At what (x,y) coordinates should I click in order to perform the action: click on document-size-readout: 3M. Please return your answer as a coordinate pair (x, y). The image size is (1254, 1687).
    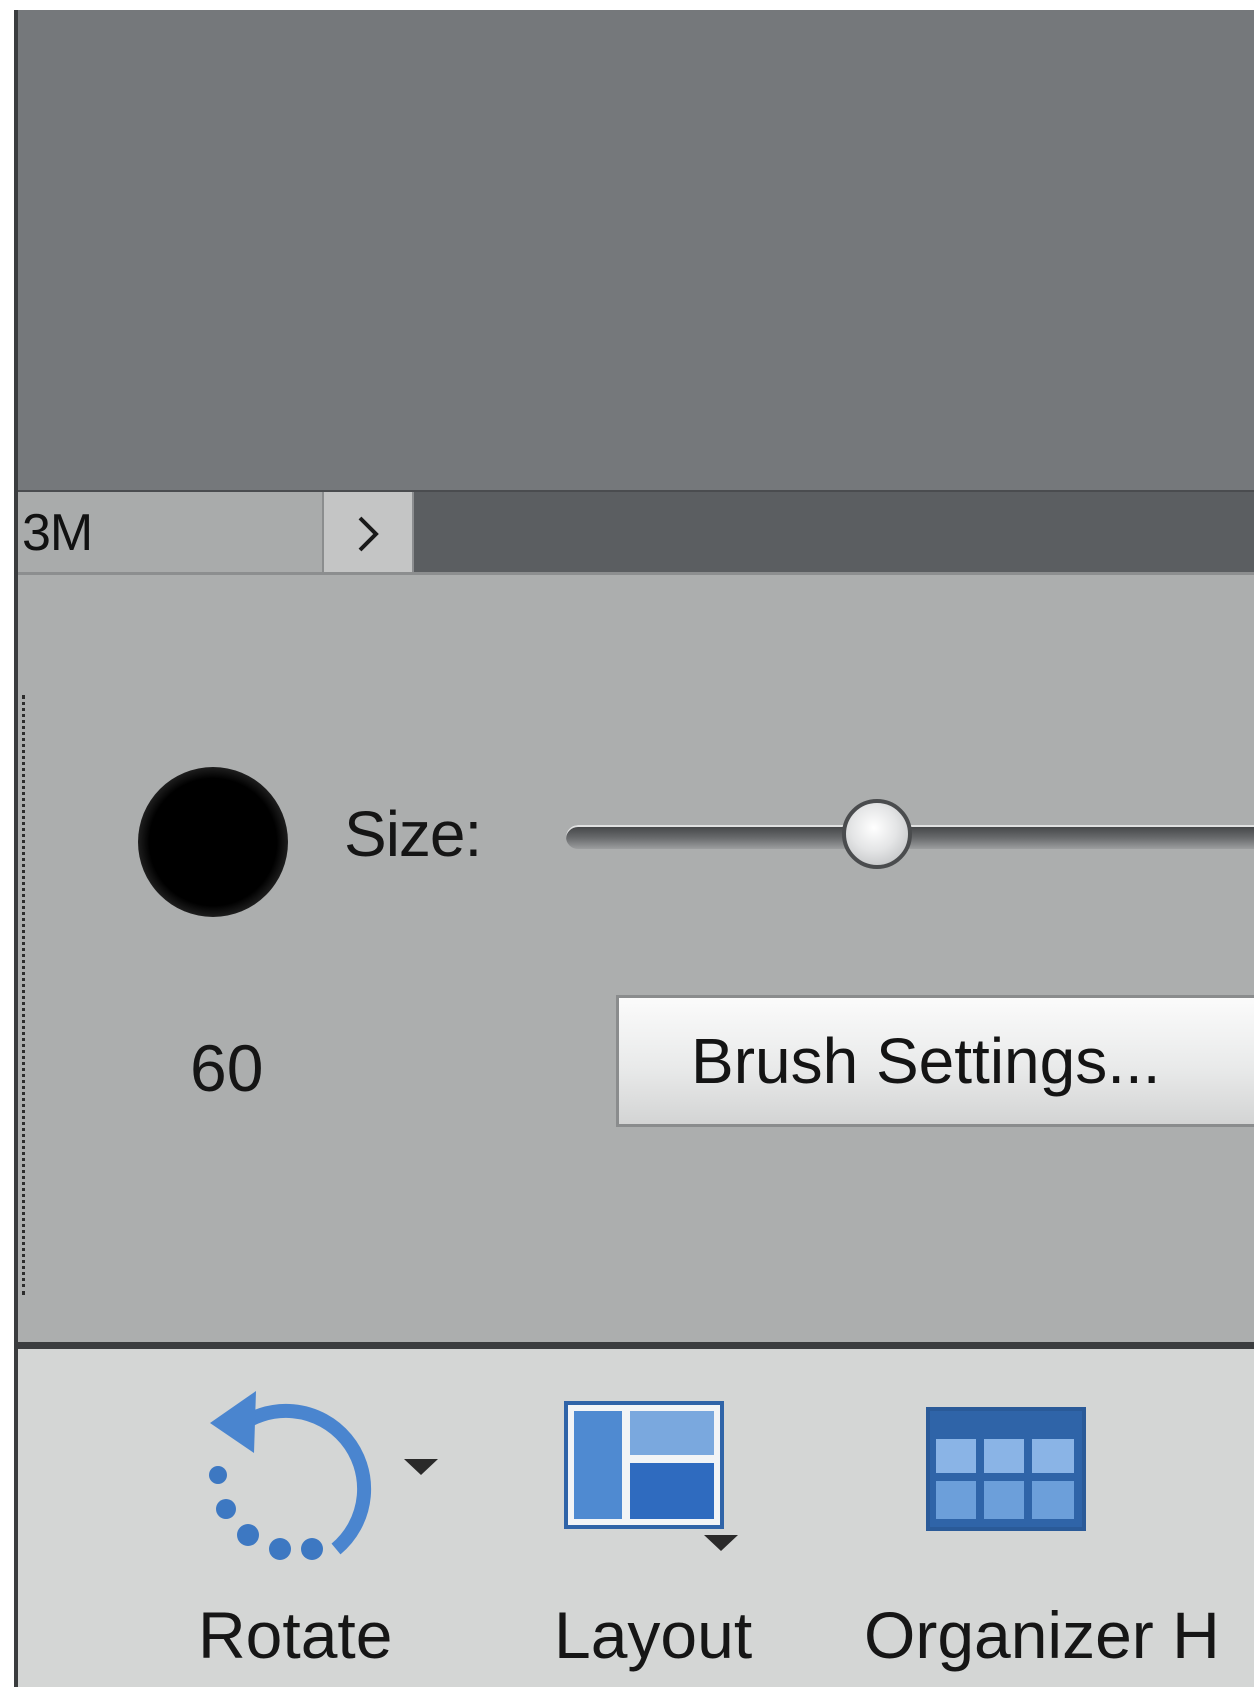
    Looking at the image, I should click on (171, 533).